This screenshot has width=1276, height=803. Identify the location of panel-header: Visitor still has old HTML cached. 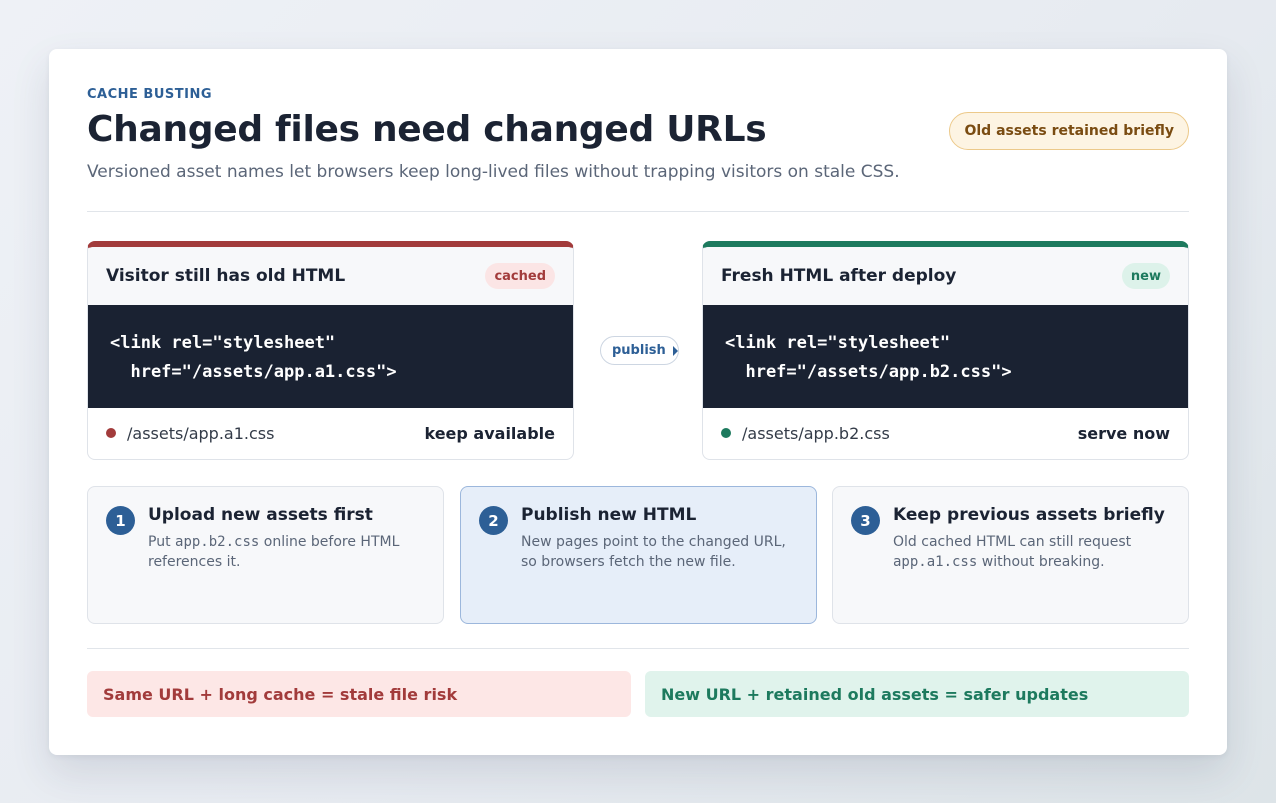
(330, 276).